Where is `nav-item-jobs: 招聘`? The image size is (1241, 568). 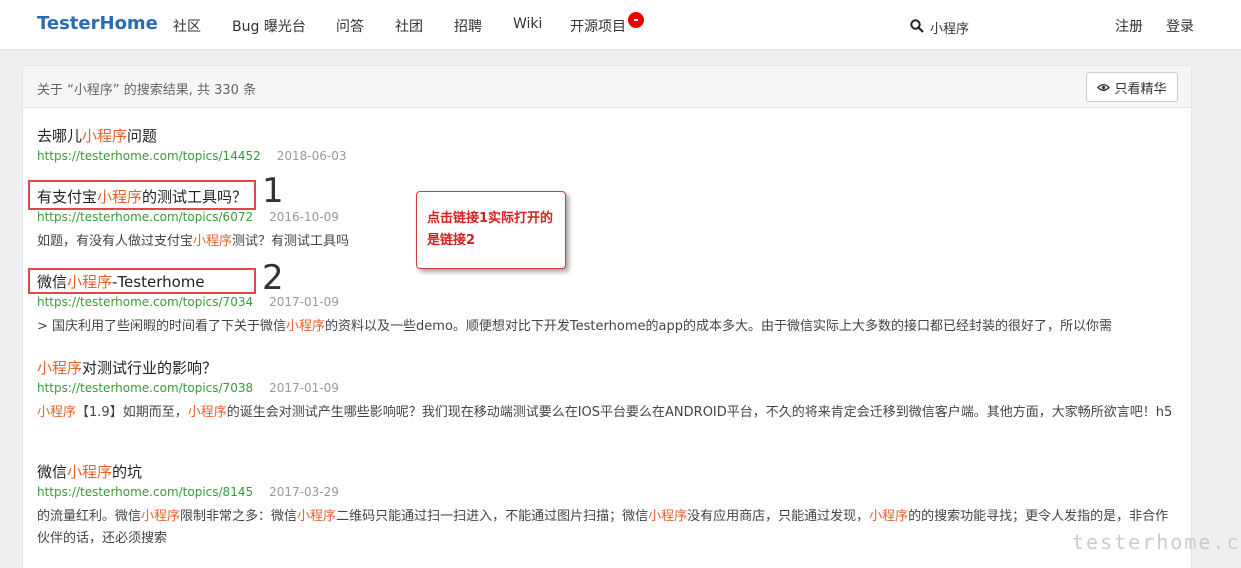 nav-item-jobs: 招聘 is located at coordinates (468, 26).